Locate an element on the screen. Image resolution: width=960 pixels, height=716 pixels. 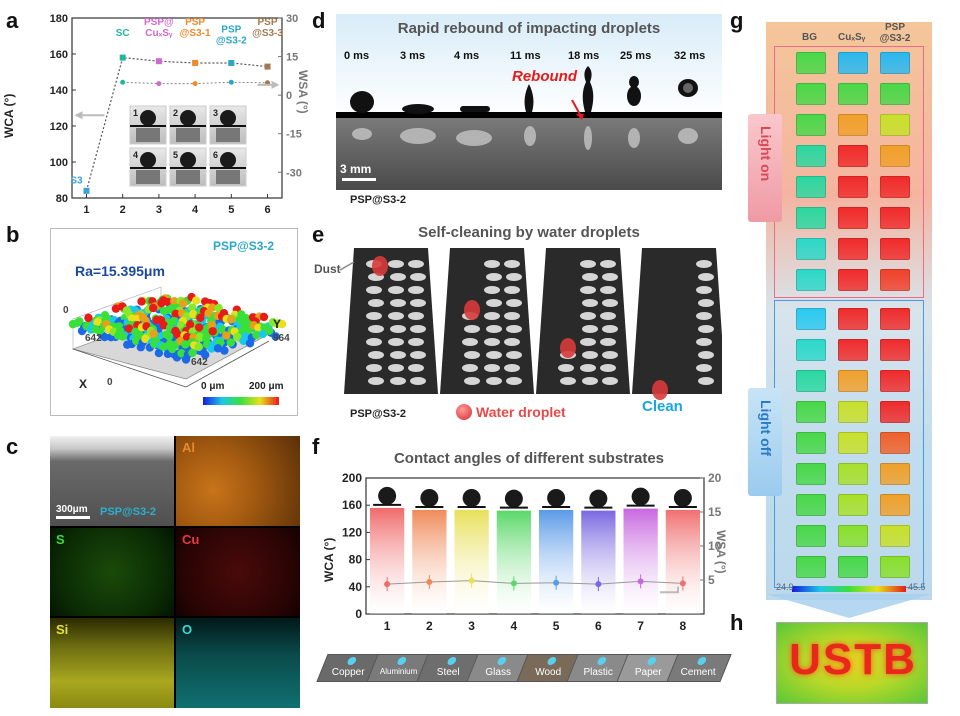
panel-label-e: e is located at coordinates (318, 234).